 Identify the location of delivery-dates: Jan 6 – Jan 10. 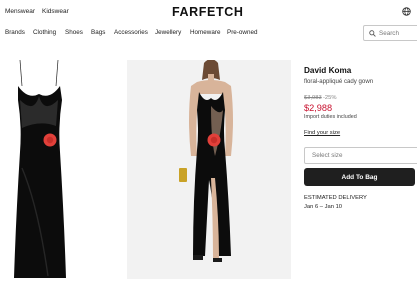
(323, 207).